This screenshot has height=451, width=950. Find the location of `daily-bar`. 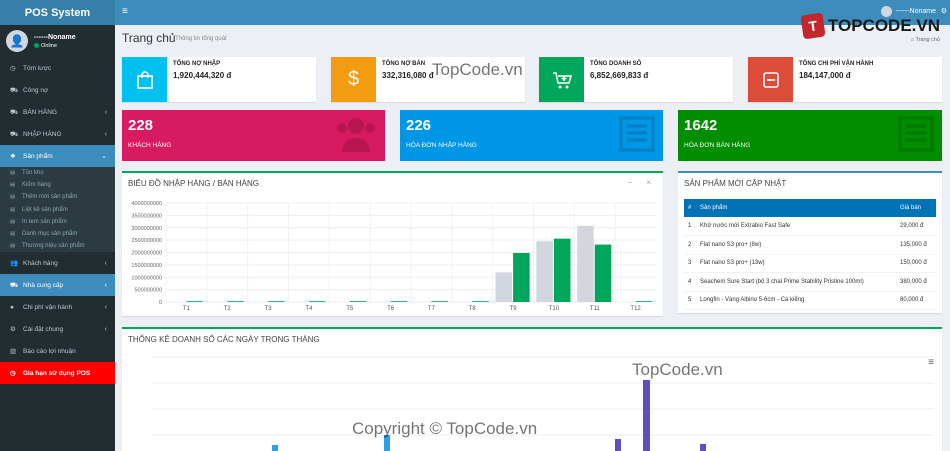

daily-bar is located at coordinates (703, 447).